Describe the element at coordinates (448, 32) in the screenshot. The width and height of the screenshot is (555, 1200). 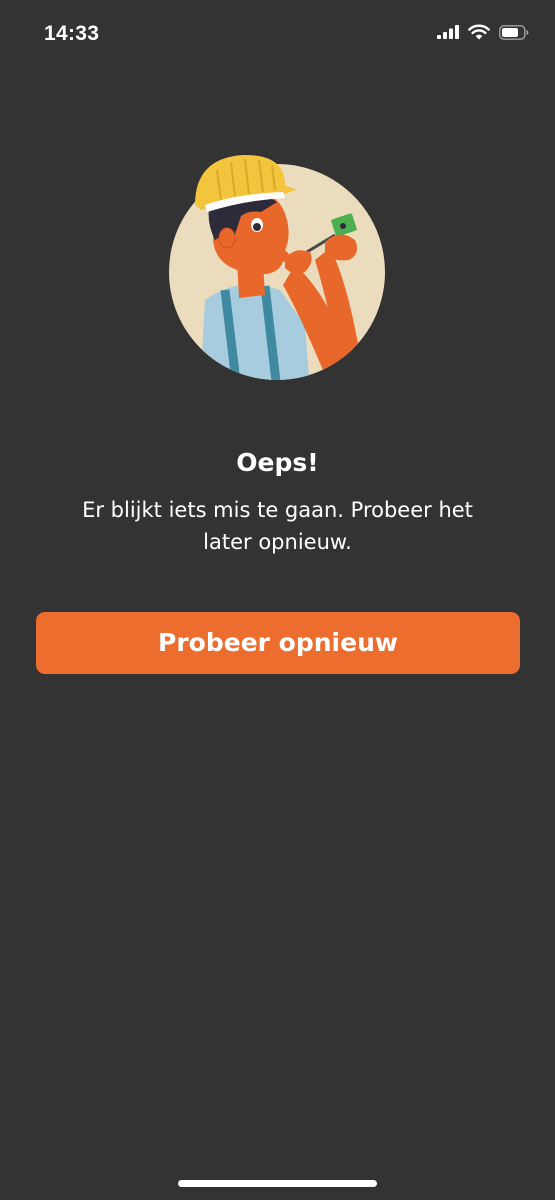
I see `cellular-signal-icon` at that location.